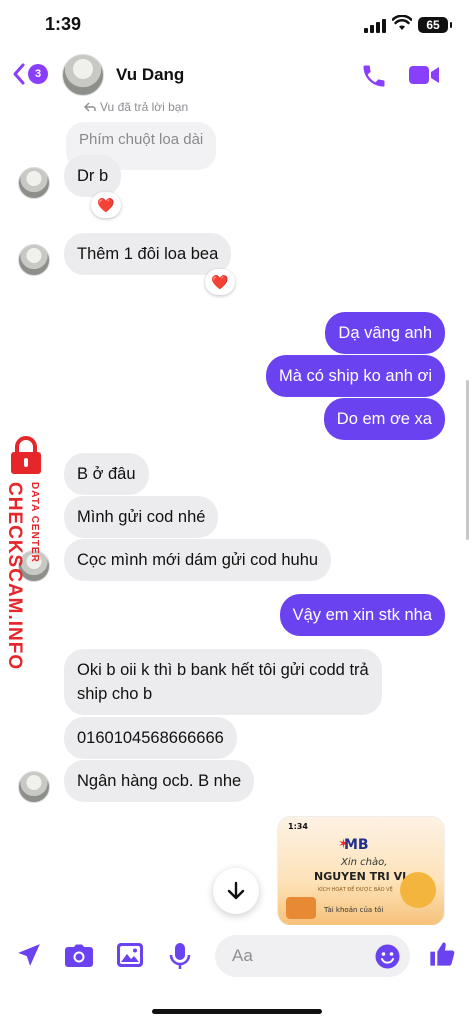  Describe the element at coordinates (34, 522) in the screenshot. I see `watermark-sub: DATA CENTER` at that location.